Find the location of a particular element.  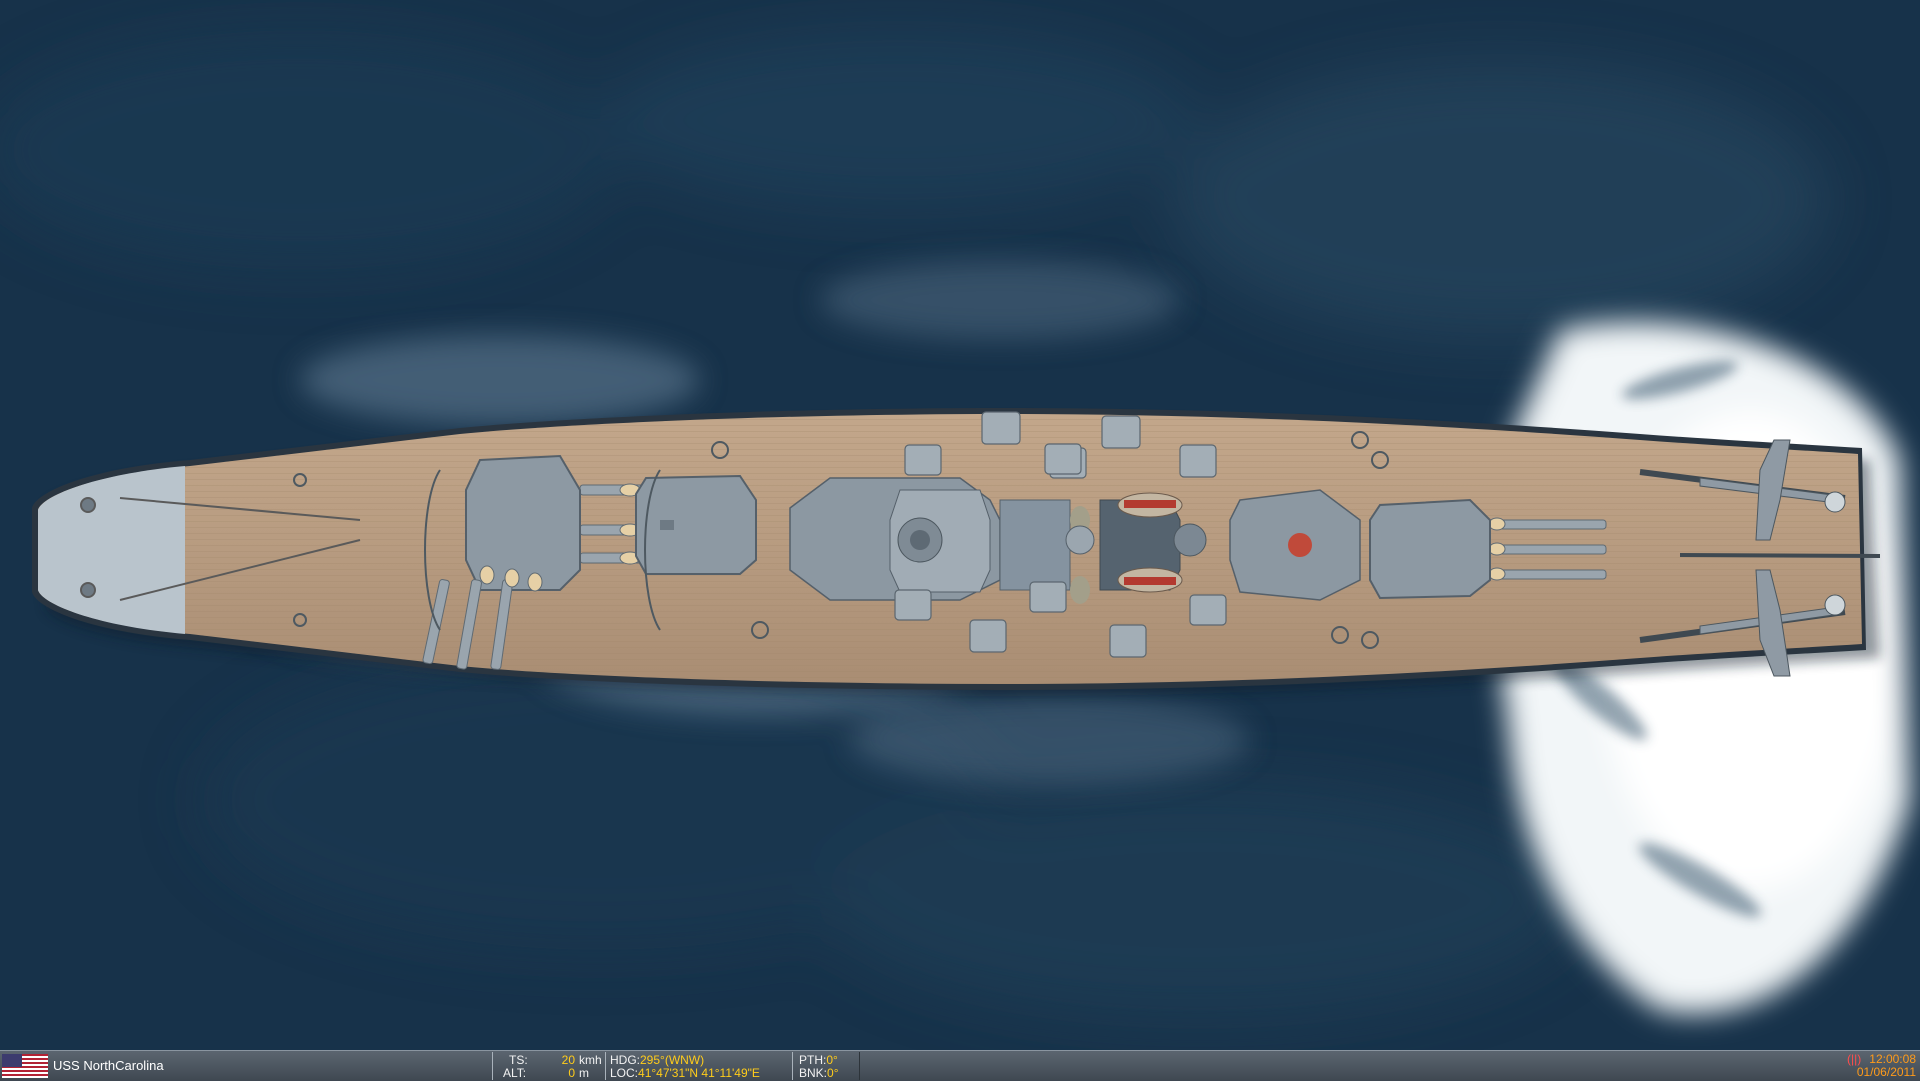

pause-icon: (||) is located at coordinates (1854, 1059).